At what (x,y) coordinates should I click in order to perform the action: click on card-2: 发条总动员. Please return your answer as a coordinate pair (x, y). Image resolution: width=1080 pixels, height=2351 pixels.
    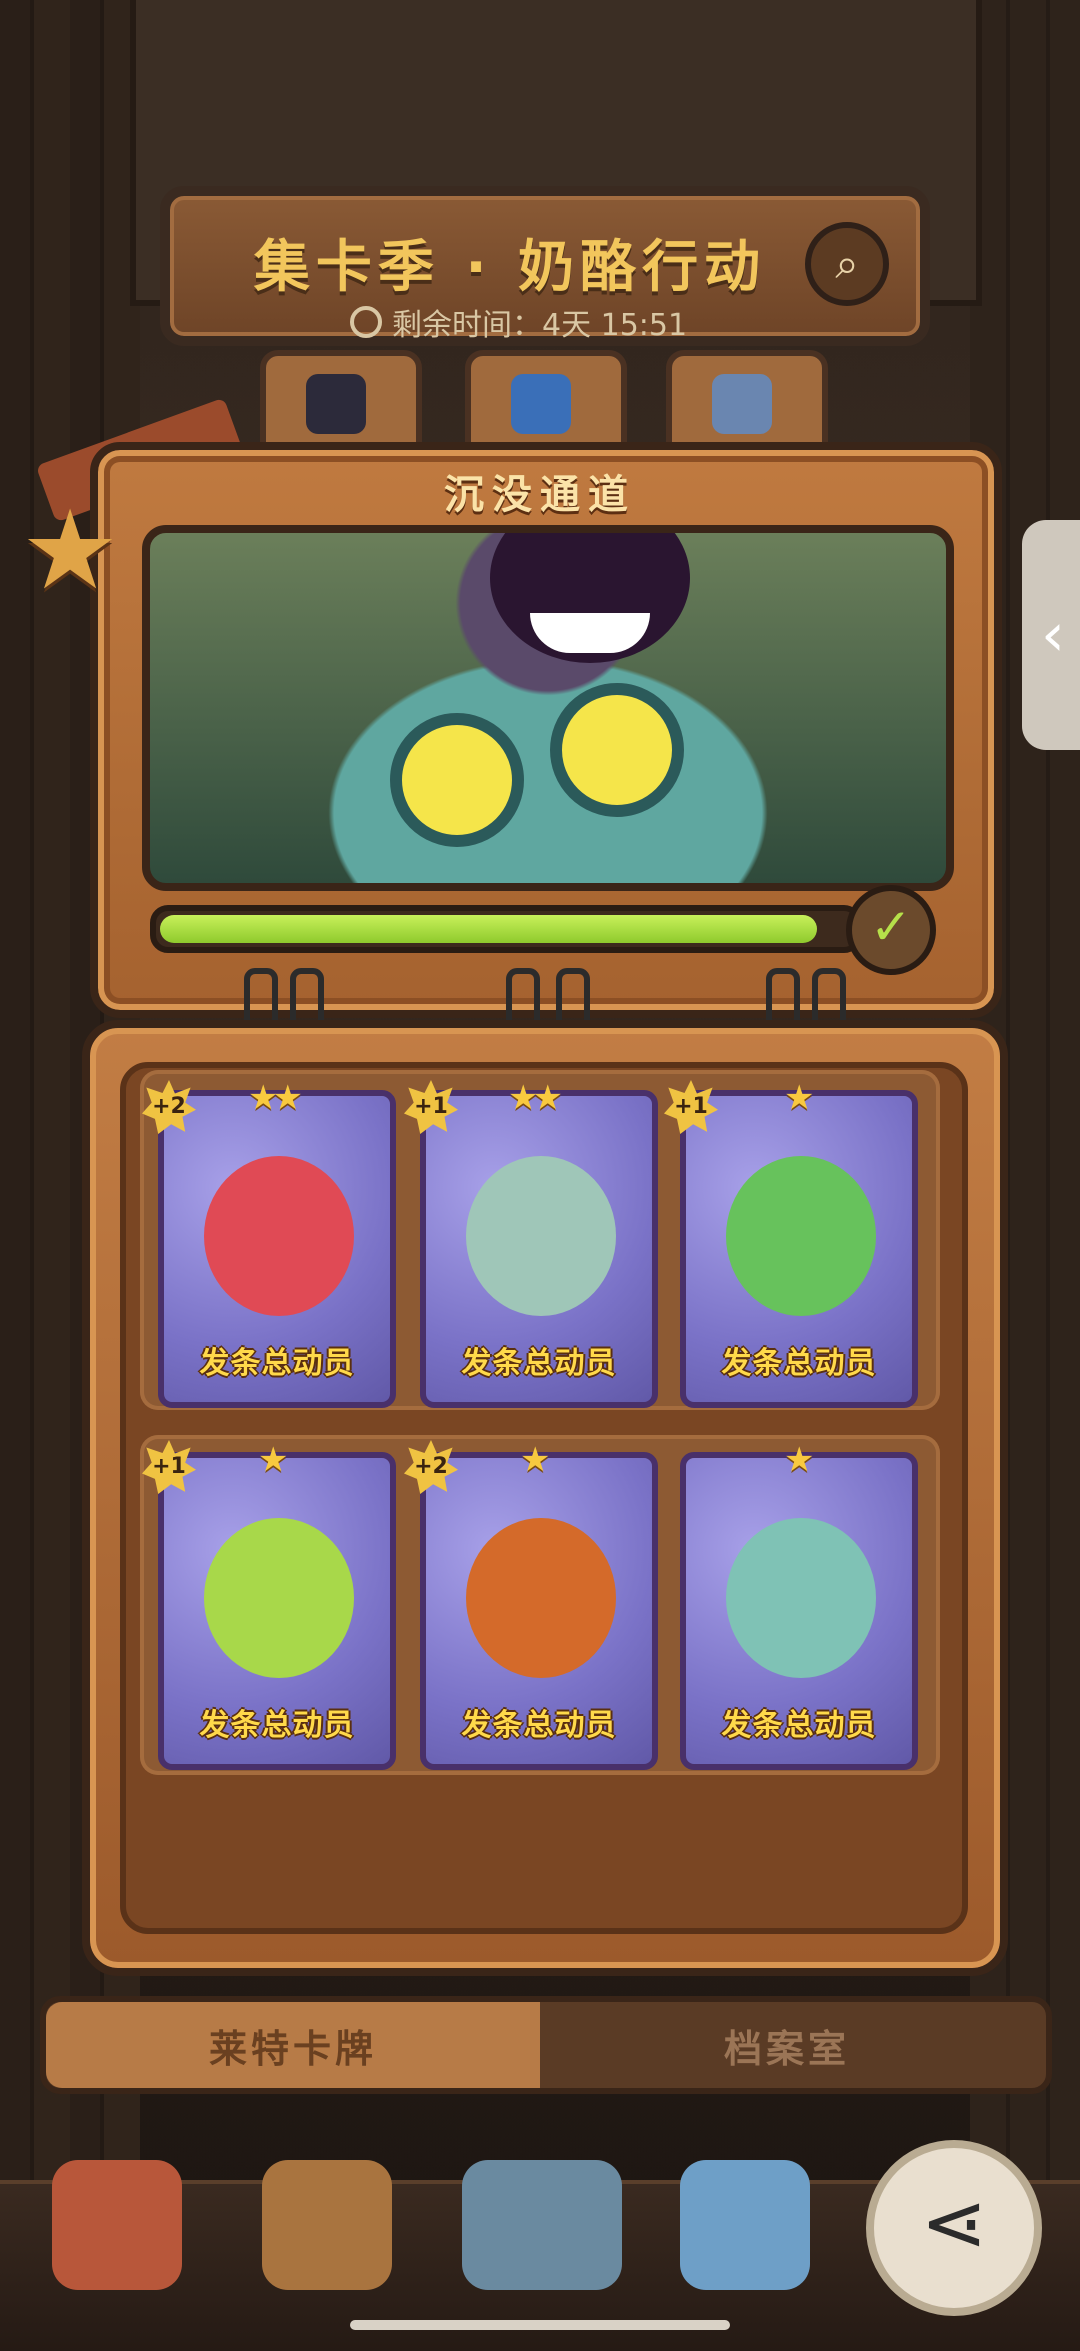
    Looking at the image, I should click on (539, 1249).